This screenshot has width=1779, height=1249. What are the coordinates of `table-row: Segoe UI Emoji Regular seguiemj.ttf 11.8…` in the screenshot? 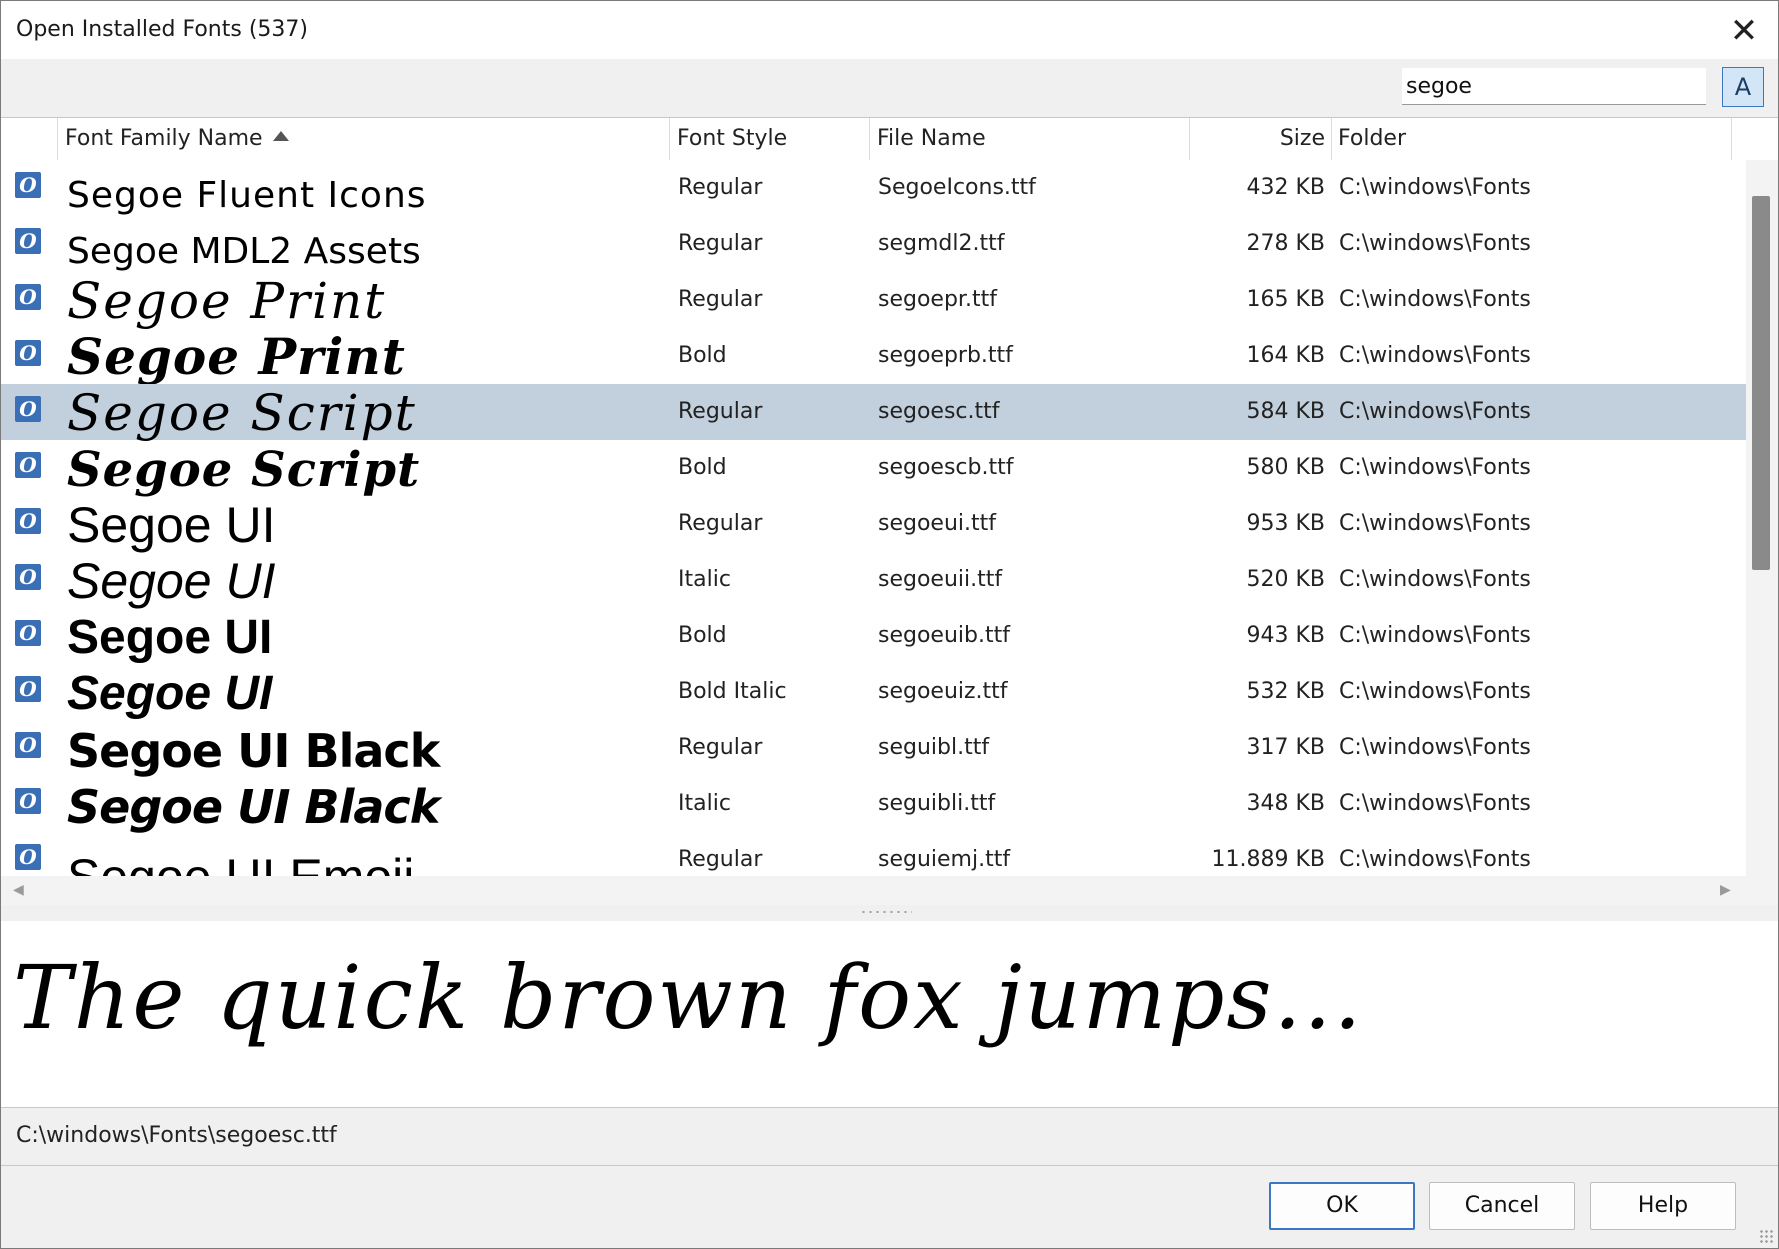 It's located at (873, 854).